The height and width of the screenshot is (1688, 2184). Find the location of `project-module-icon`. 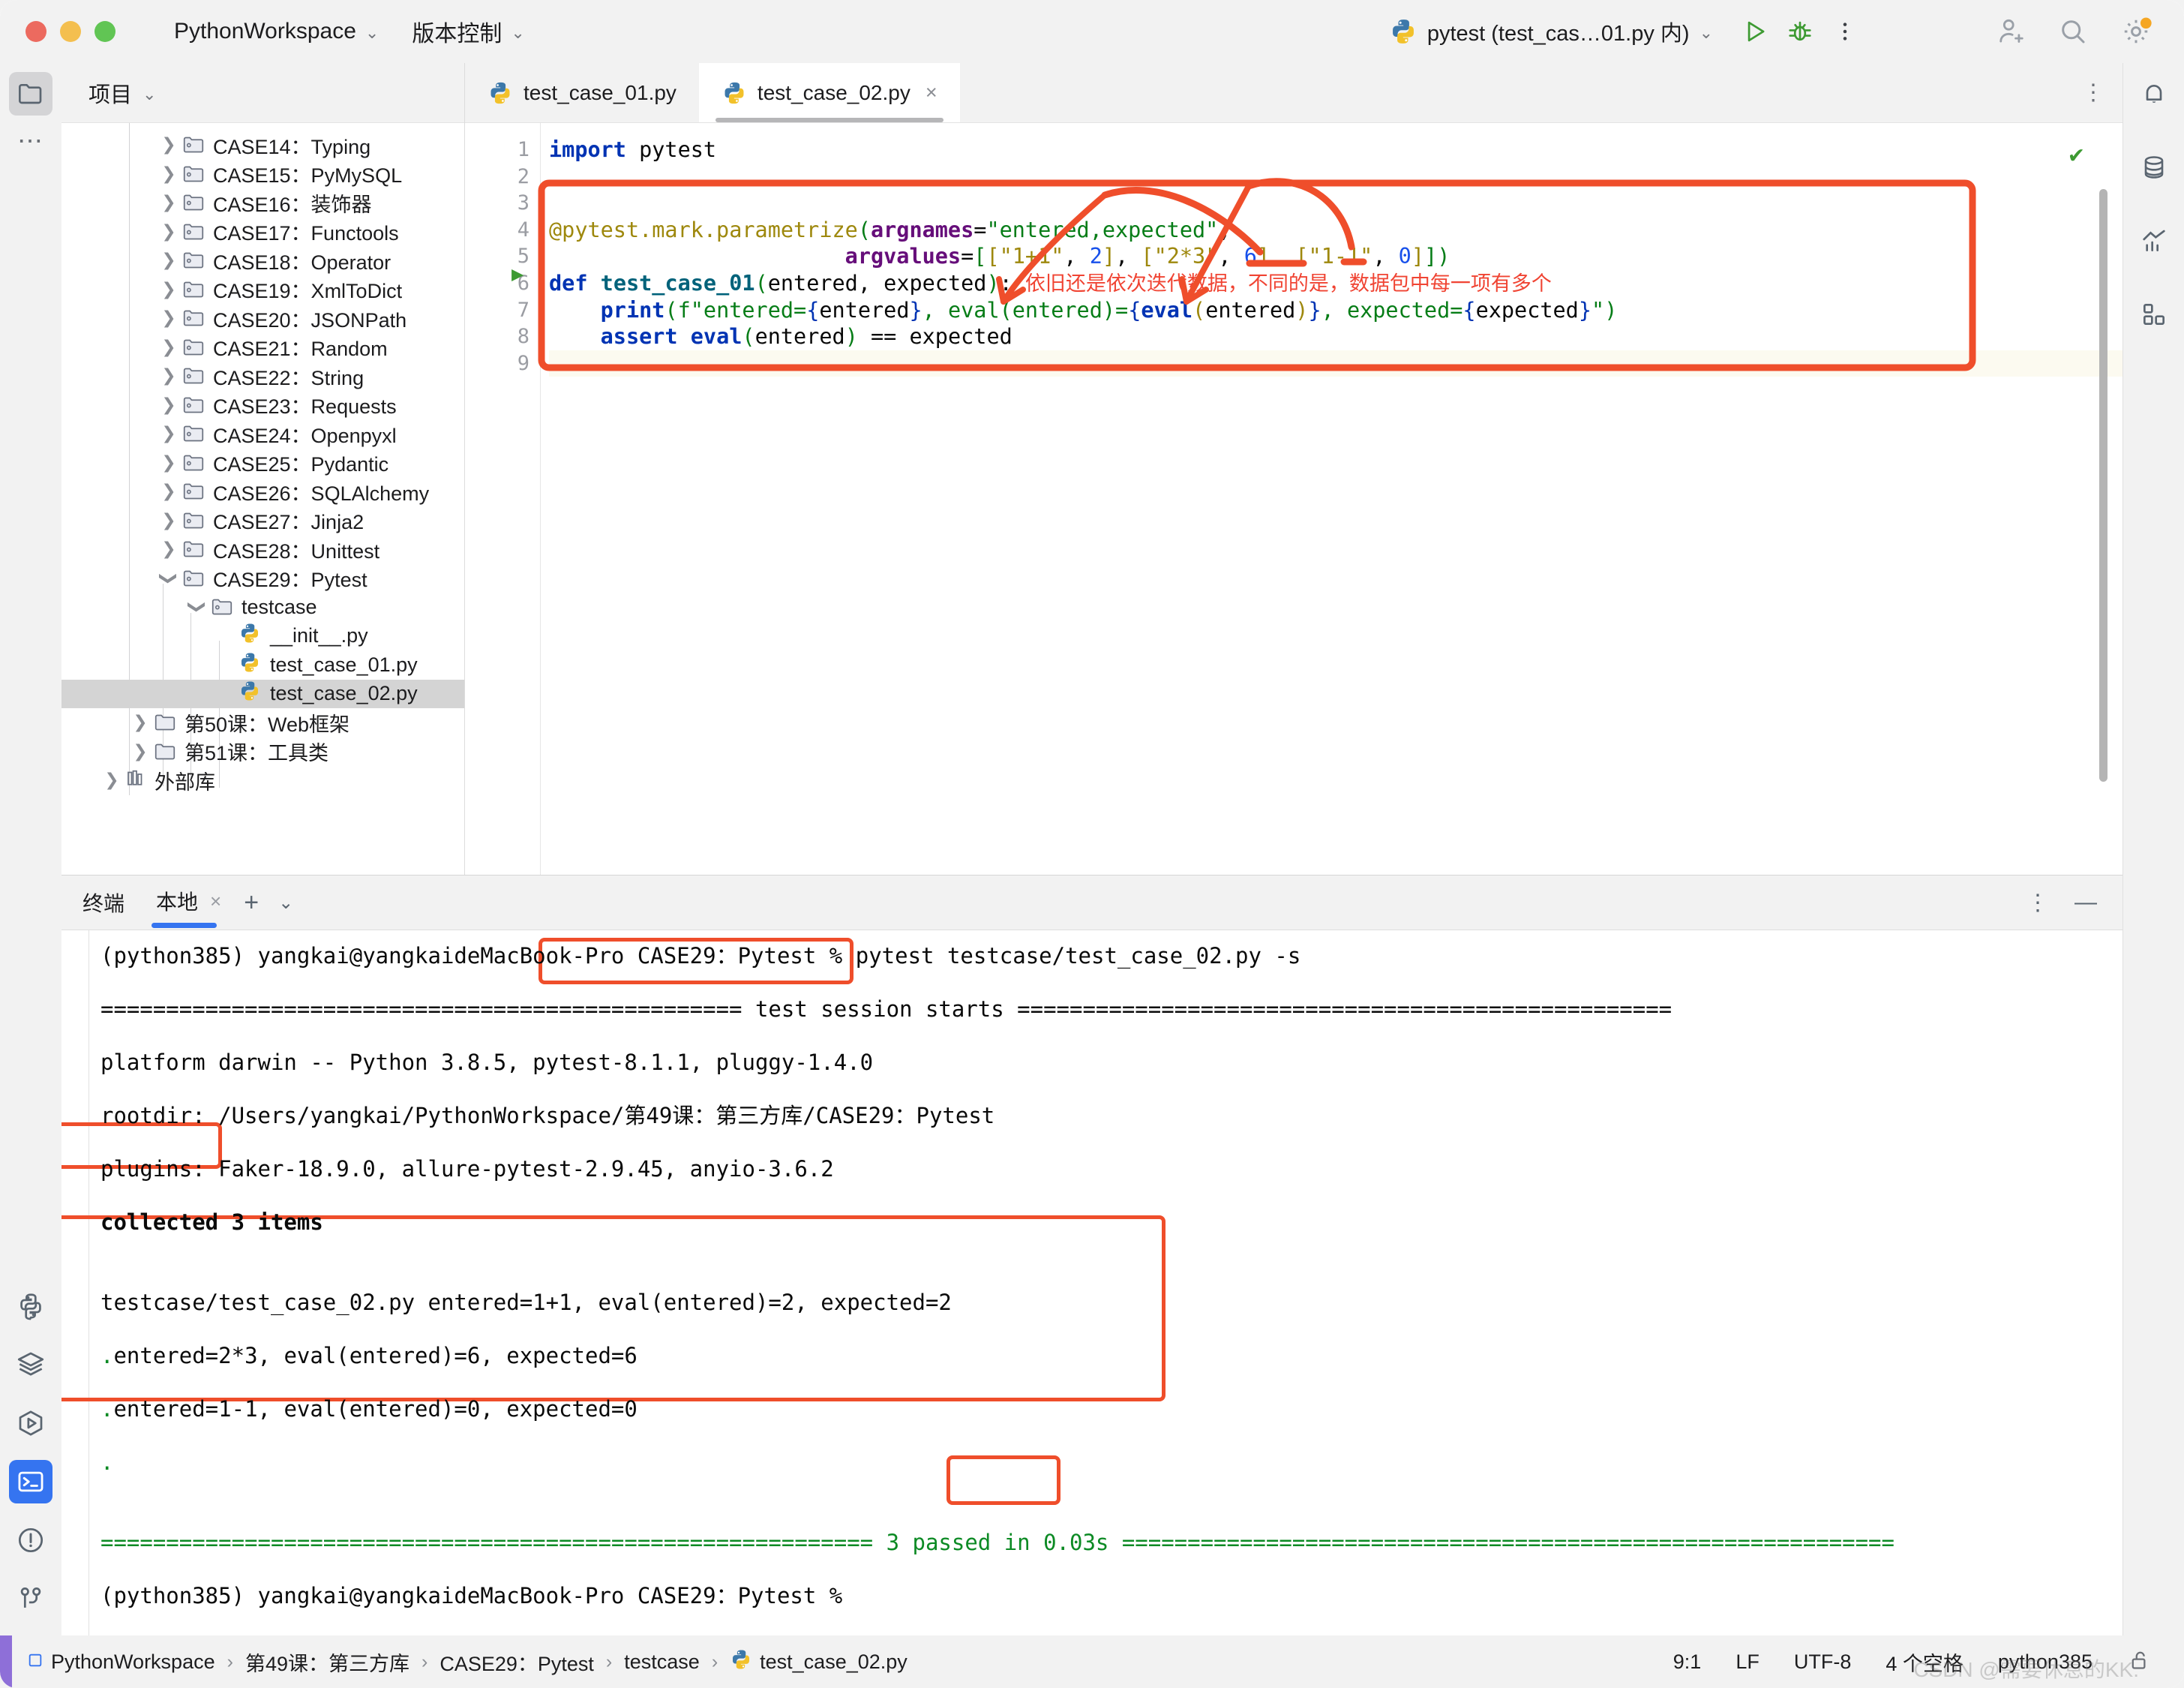

project-module-icon is located at coordinates (35, 1662).